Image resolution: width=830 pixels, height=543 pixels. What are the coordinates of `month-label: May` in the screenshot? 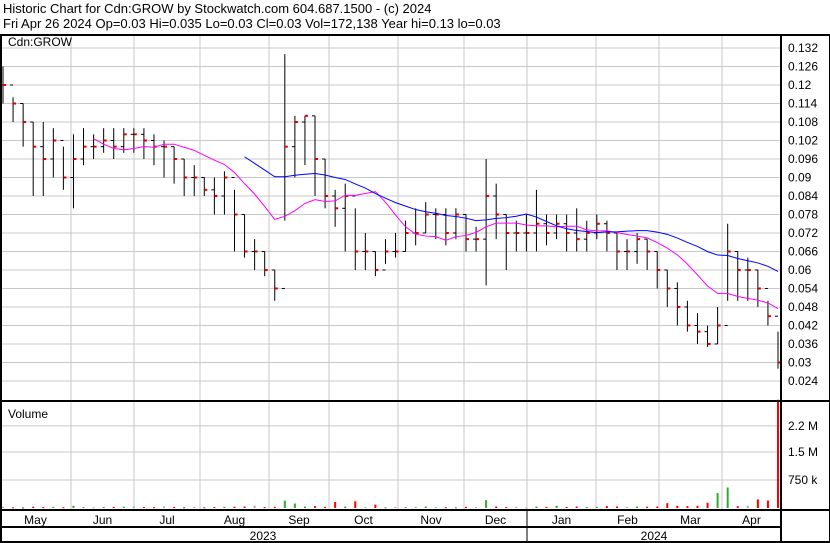 It's located at (35, 520).